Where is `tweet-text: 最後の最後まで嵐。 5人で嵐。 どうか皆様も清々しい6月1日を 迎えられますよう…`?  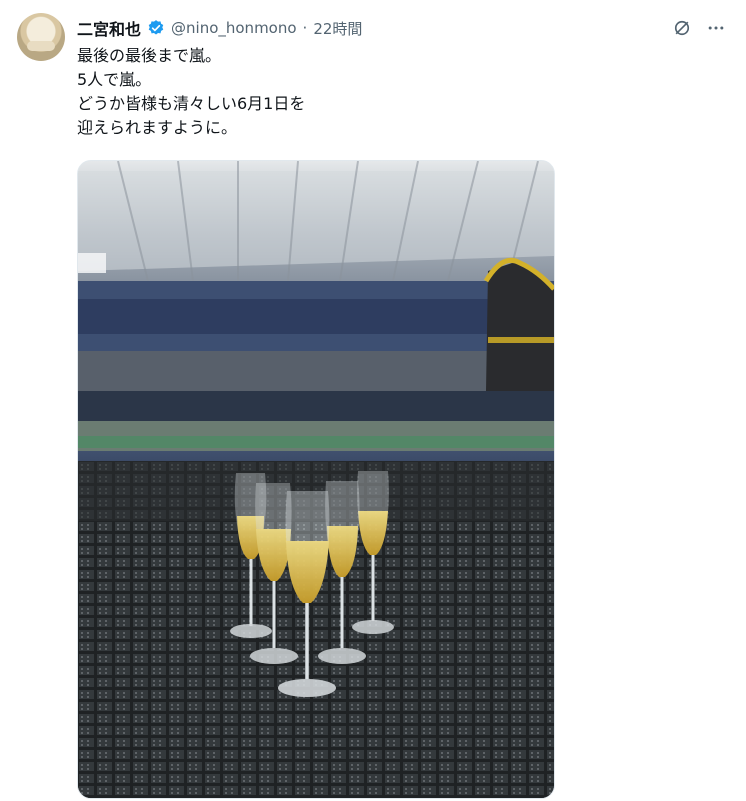
tweet-text: 最後の最後まで嵐。 5人で嵐。 どうか皆様も清々しい6月1日を 迎えられますよう… is located at coordinates (337, 92).